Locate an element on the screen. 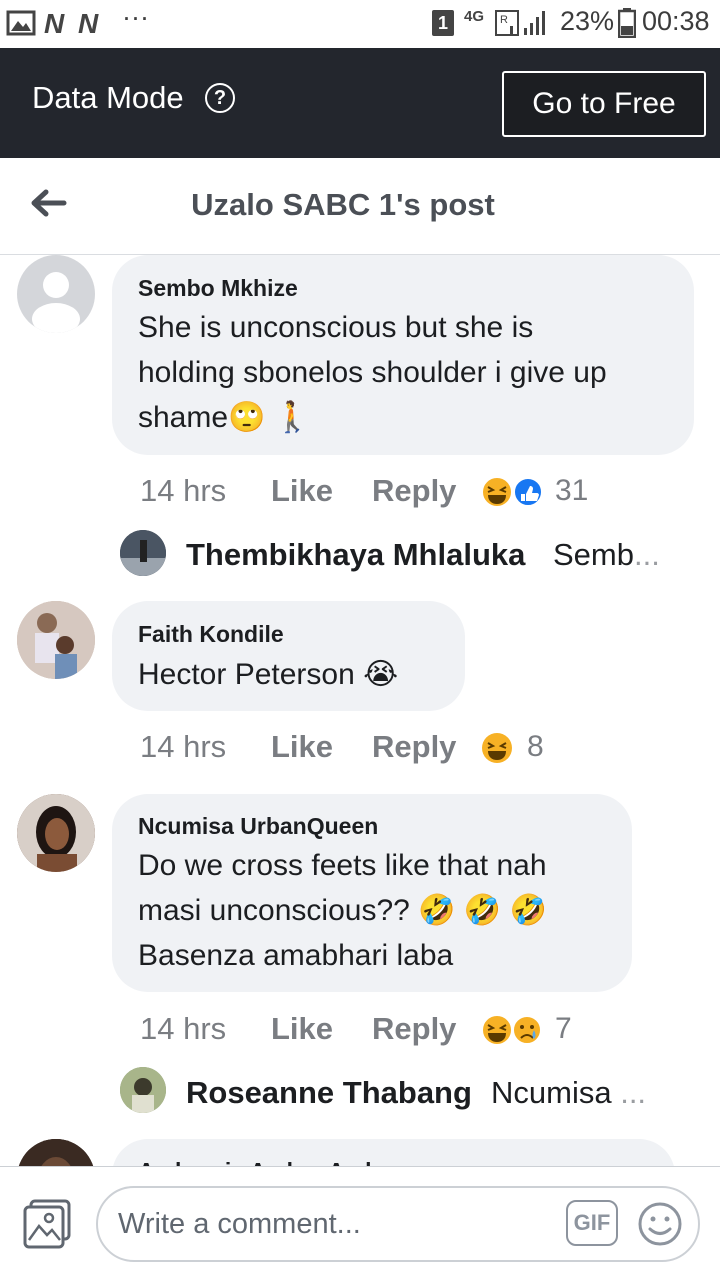 This screenshot has height=1281, width=720. help-icon: ? is located at coordinates (220, 98).